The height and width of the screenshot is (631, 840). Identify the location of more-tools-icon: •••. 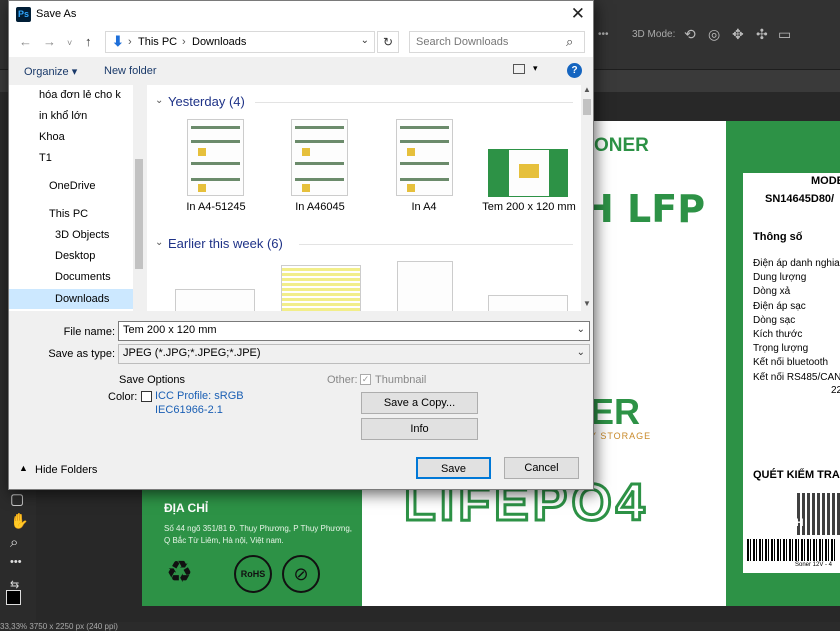
(16, 562).